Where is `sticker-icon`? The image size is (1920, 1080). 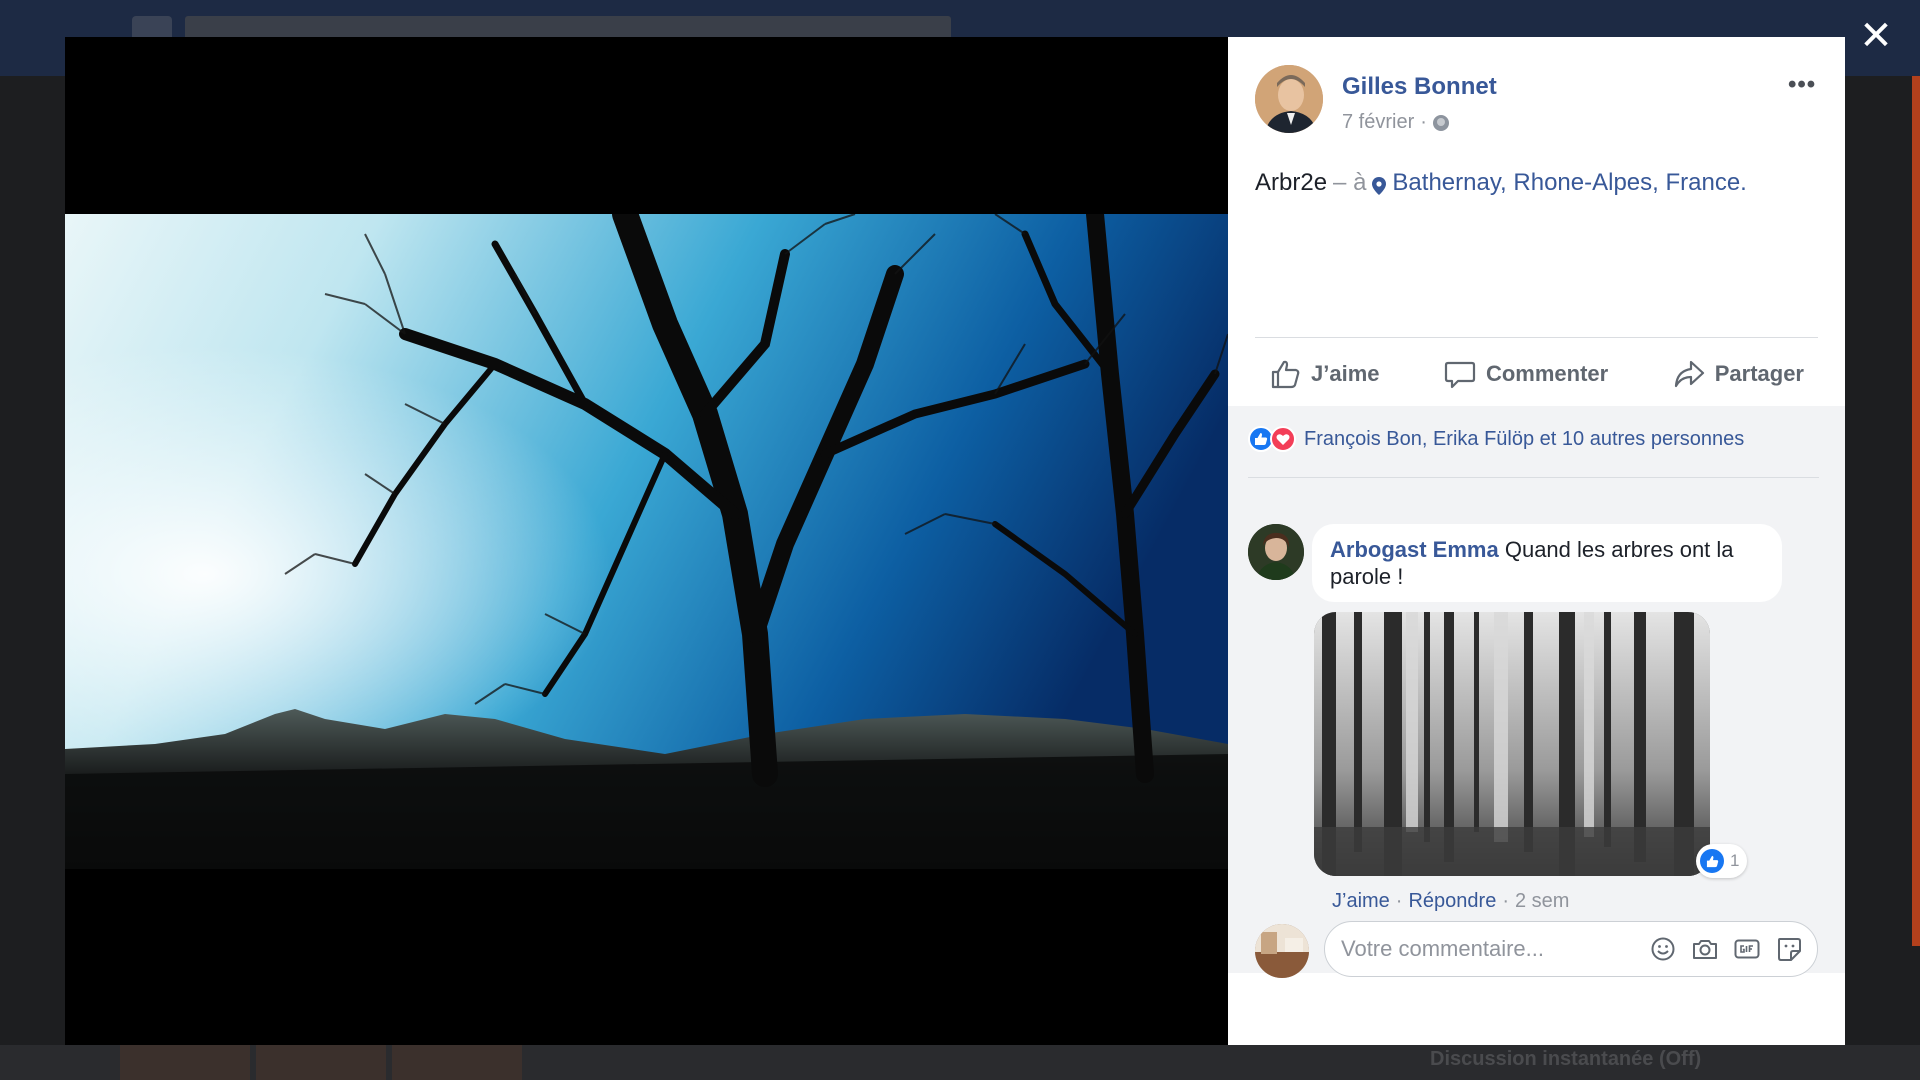 sticker-icon is located at coordinates (1789, 949).